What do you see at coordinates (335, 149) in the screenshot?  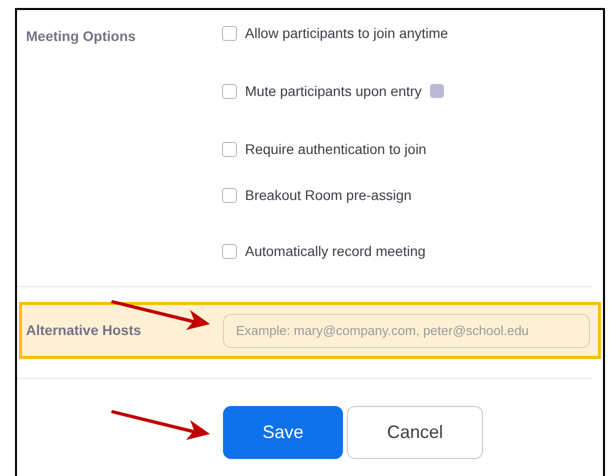 I see `option-label: Require authentication to join` at bounding box center [335, 149].